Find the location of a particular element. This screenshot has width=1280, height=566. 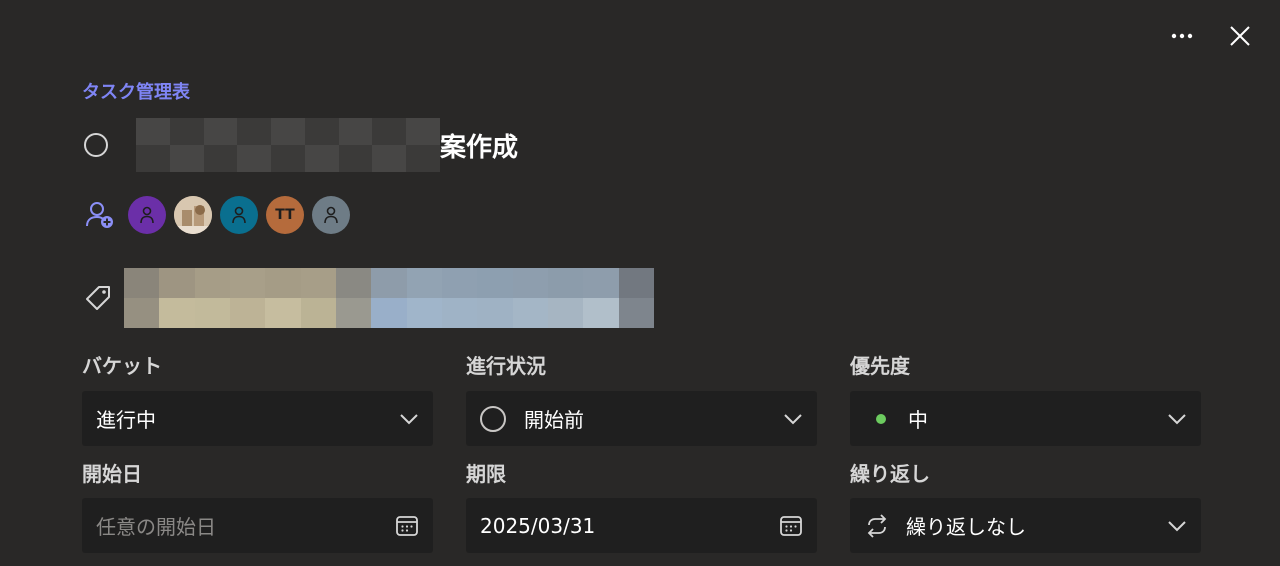

start-date-field: 任意の開始日 is located at coordinates (257, 525).